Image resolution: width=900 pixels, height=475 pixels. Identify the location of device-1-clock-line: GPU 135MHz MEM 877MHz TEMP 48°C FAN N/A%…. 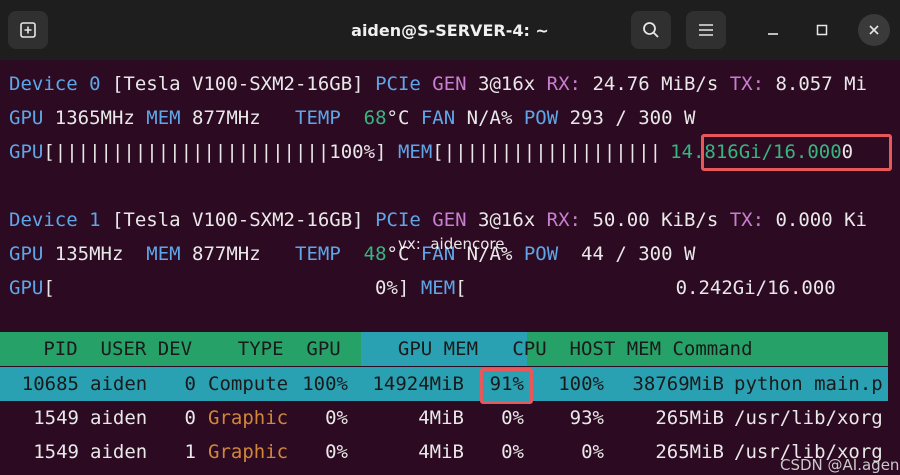
(352, 254).